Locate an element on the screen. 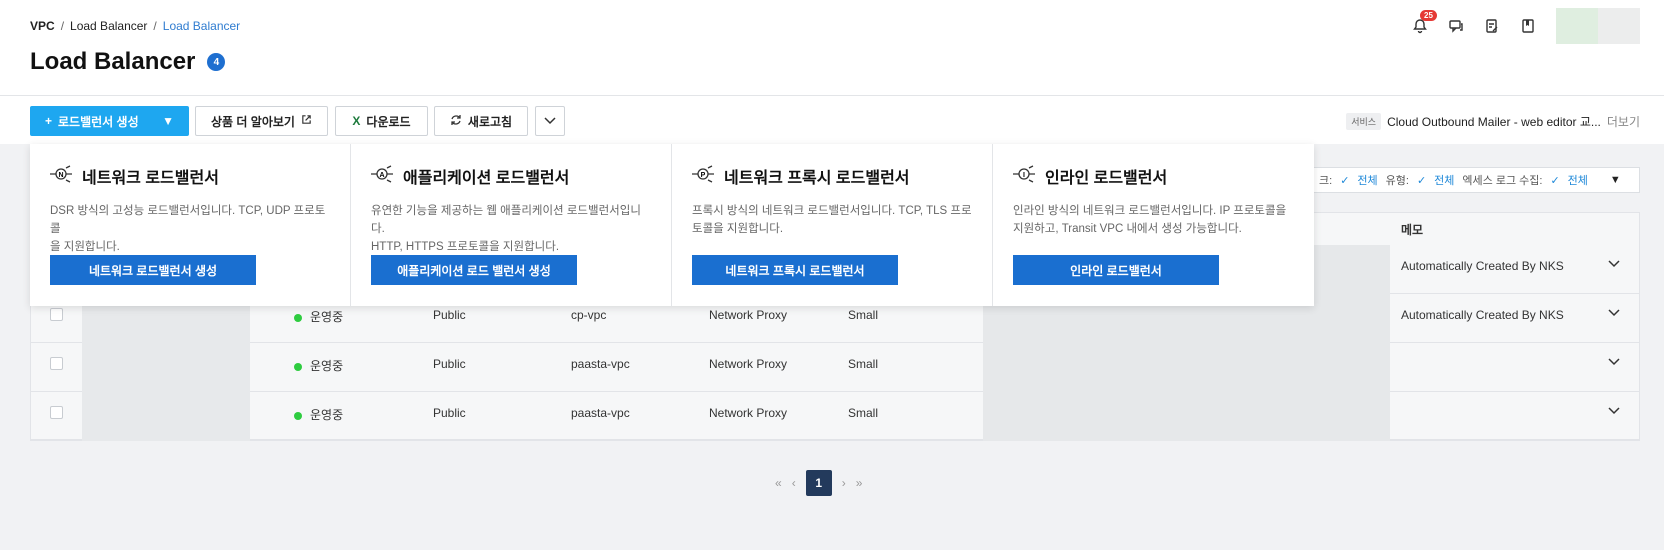 This screenshot has height=550, width=1664. create-network-proxy-lb-button: 네트워크 프록시 로드밸런서 is located at coordinates (795, 270).